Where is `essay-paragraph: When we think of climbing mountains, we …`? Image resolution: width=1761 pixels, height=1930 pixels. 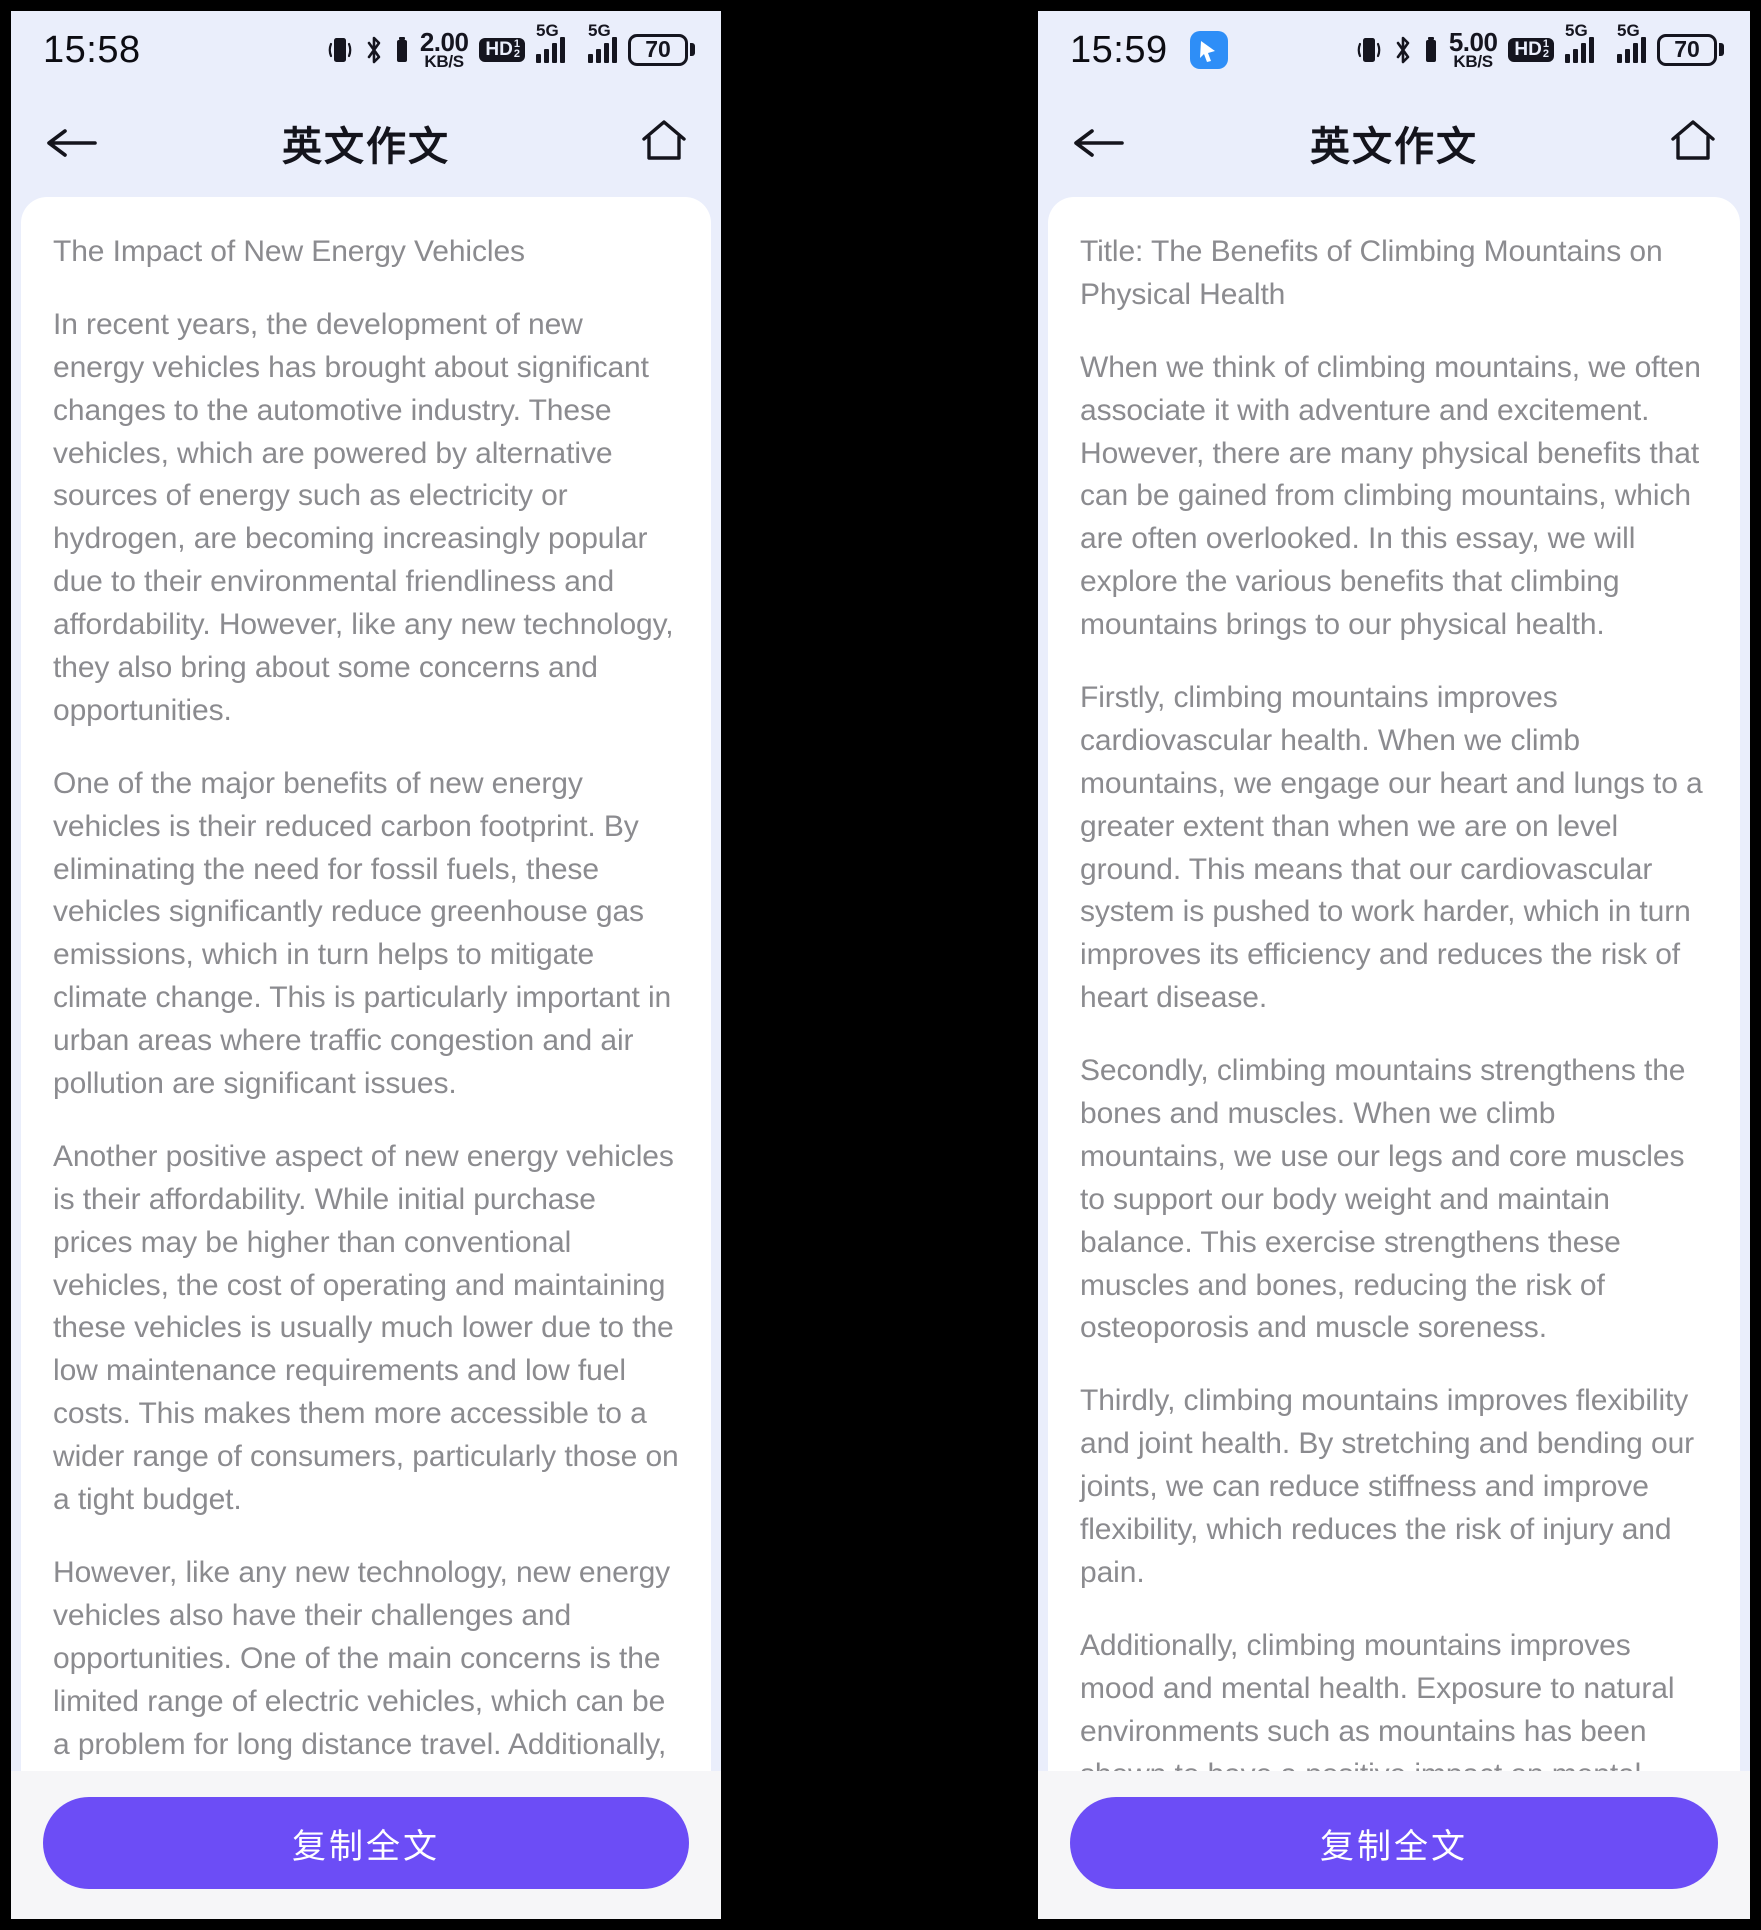 essay-paragraph: When we think of climbing mountains, we … is located at coordinates (1390, 496).